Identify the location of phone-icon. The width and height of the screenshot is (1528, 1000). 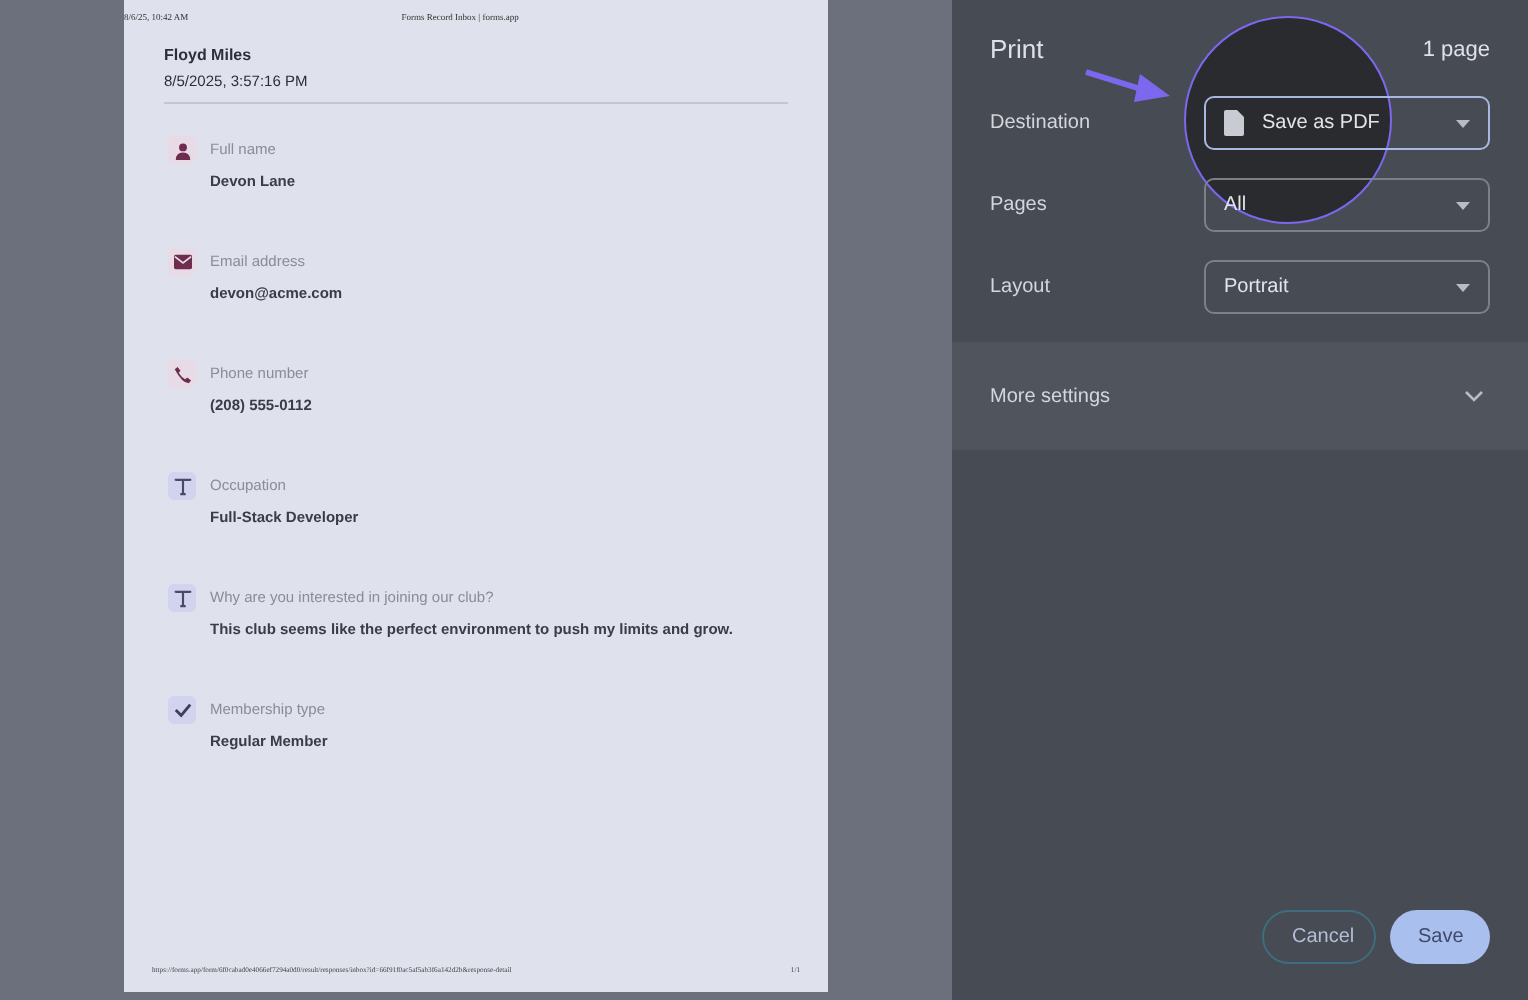
(182, 374).